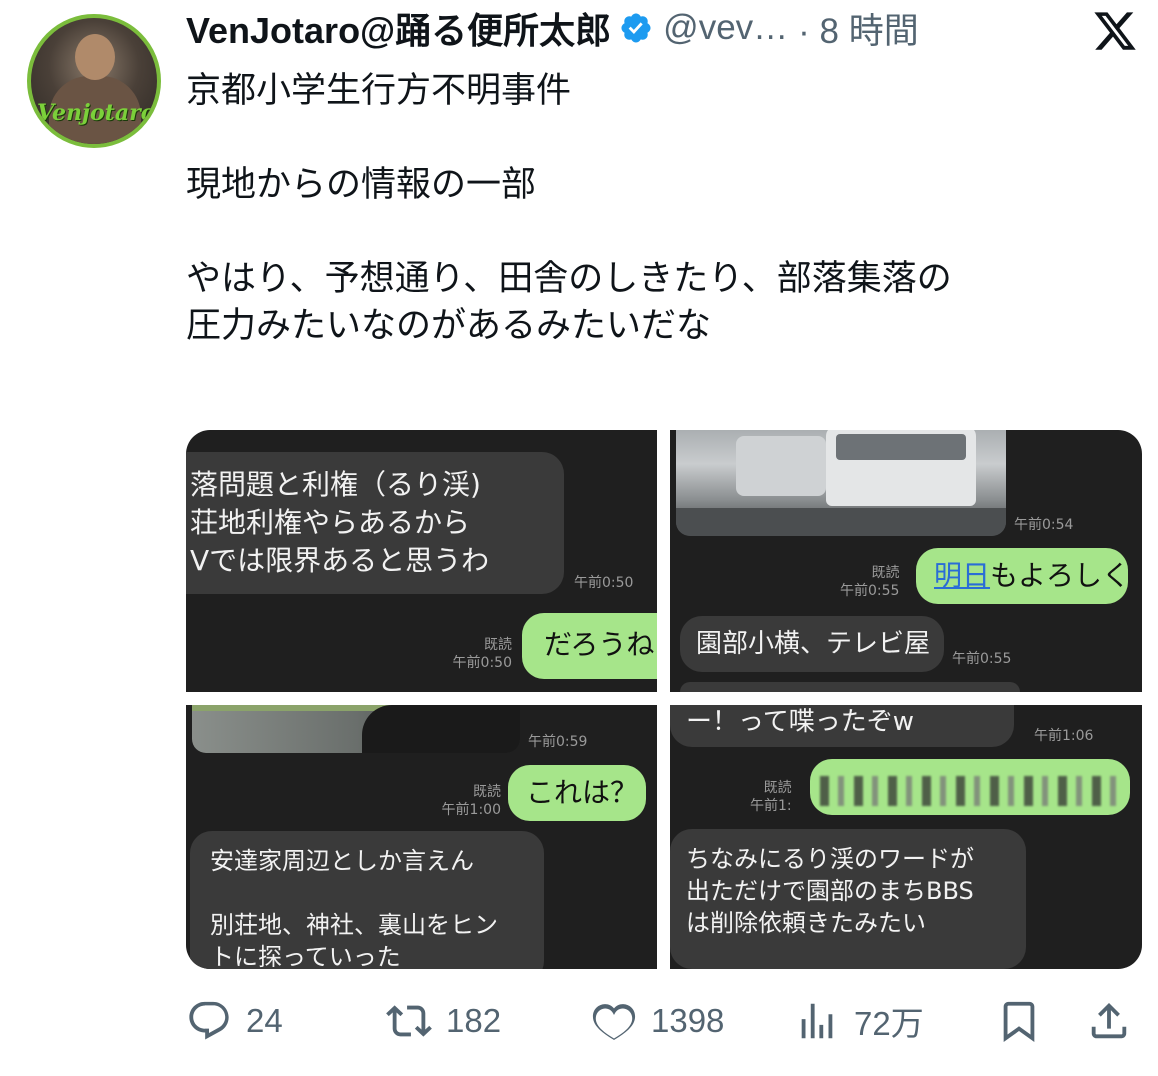 The height and width of the screenshot is (1076, 1158). I want to click on redacted-text, so click(970, 791).